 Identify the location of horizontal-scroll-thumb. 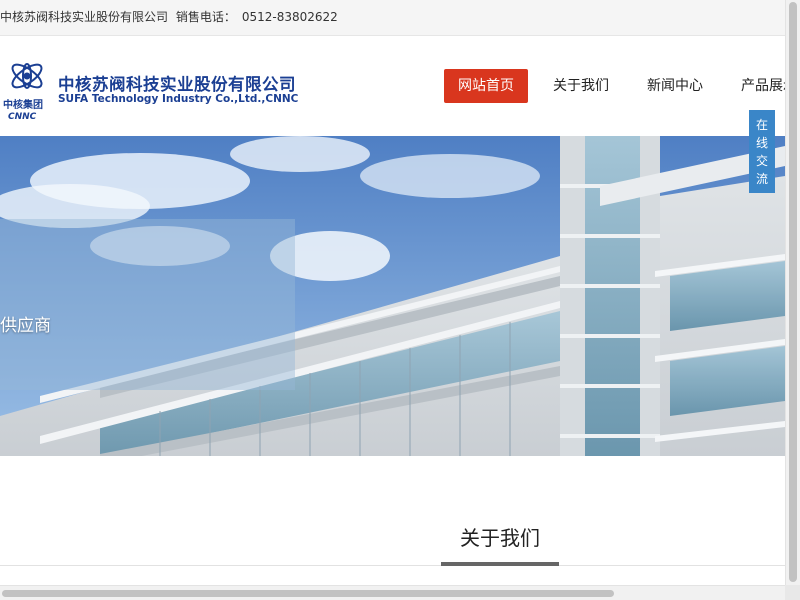
(308, 593).